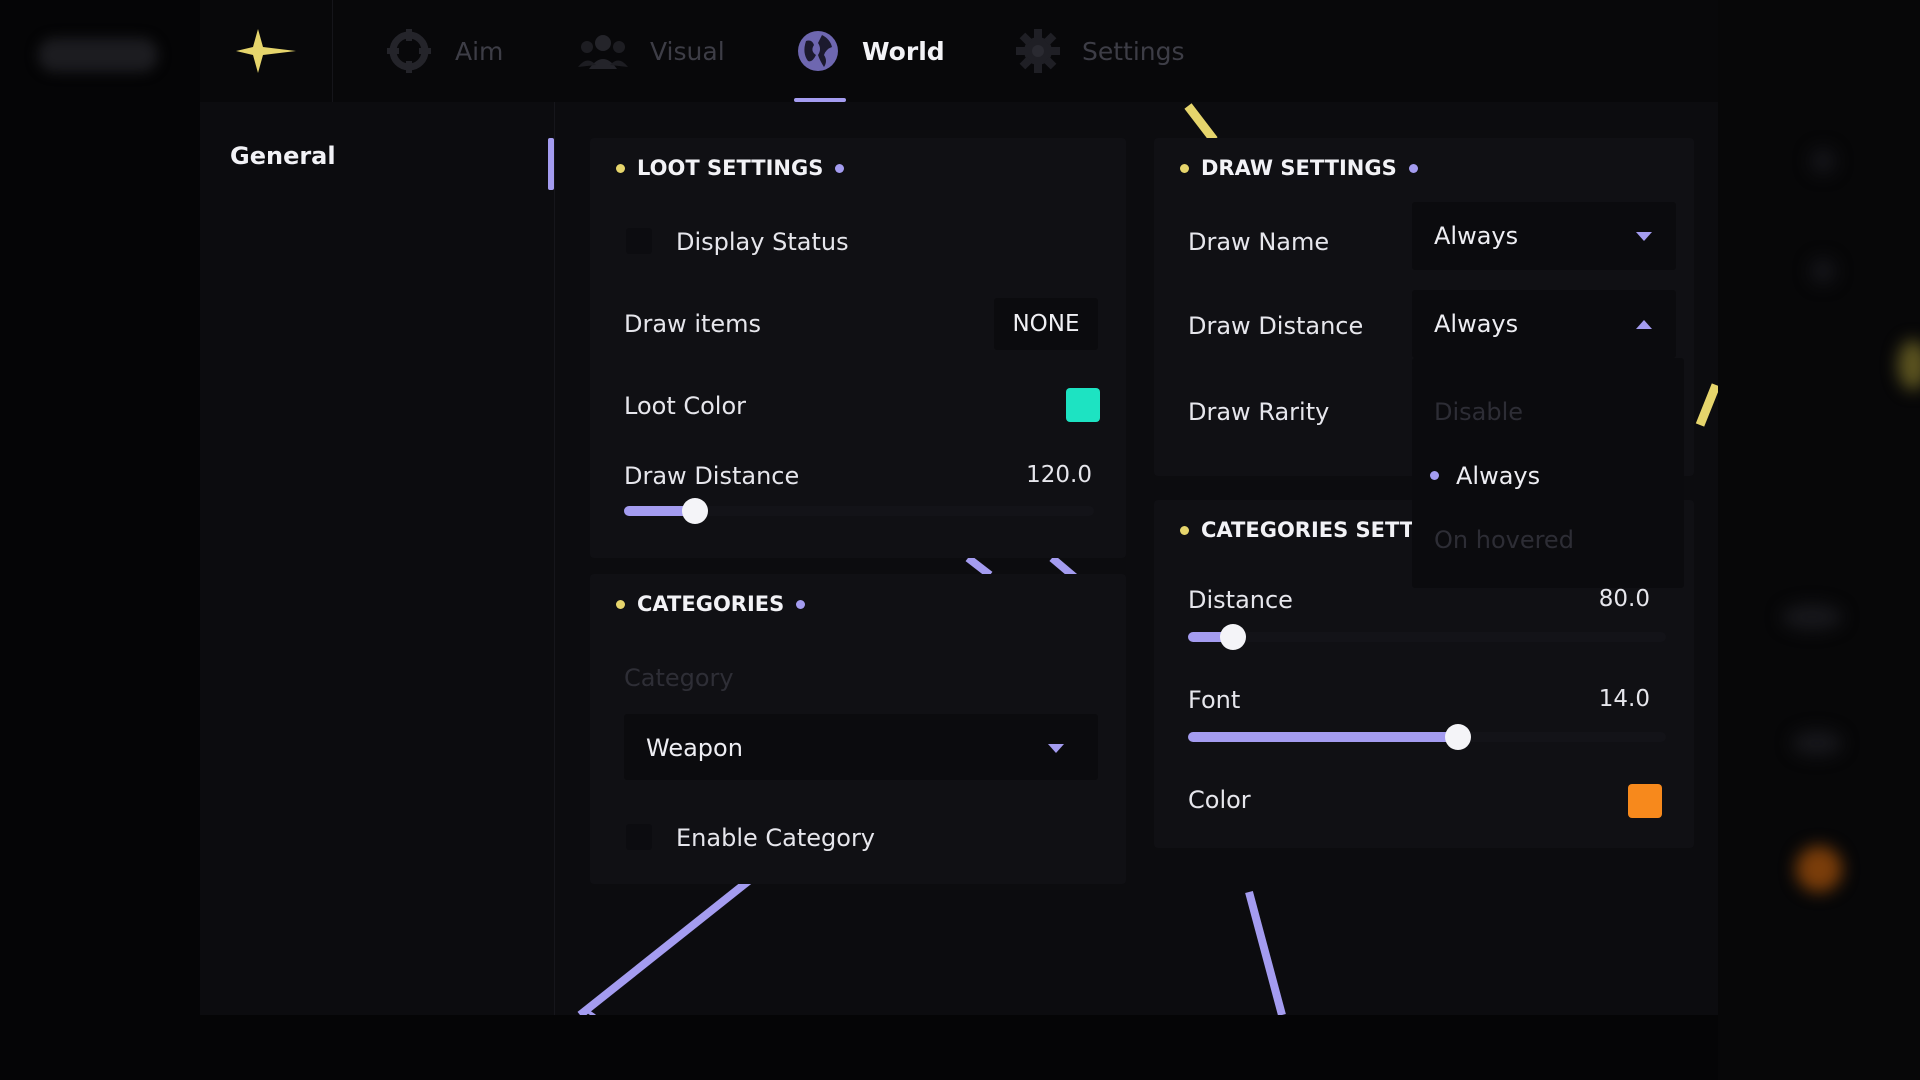 Image resolution: width=1920 pixels, height=1080 pixels. Describe the element at coordinates (1706, 405) in the screenshot. I see `deco-line-gold-right` at that location.